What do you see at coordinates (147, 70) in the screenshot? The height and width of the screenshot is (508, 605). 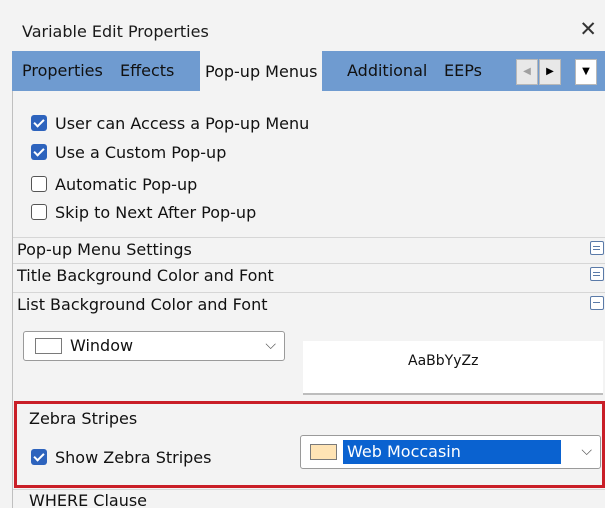 I see `tab-effects: Effects` at bounding box center [147, 70].